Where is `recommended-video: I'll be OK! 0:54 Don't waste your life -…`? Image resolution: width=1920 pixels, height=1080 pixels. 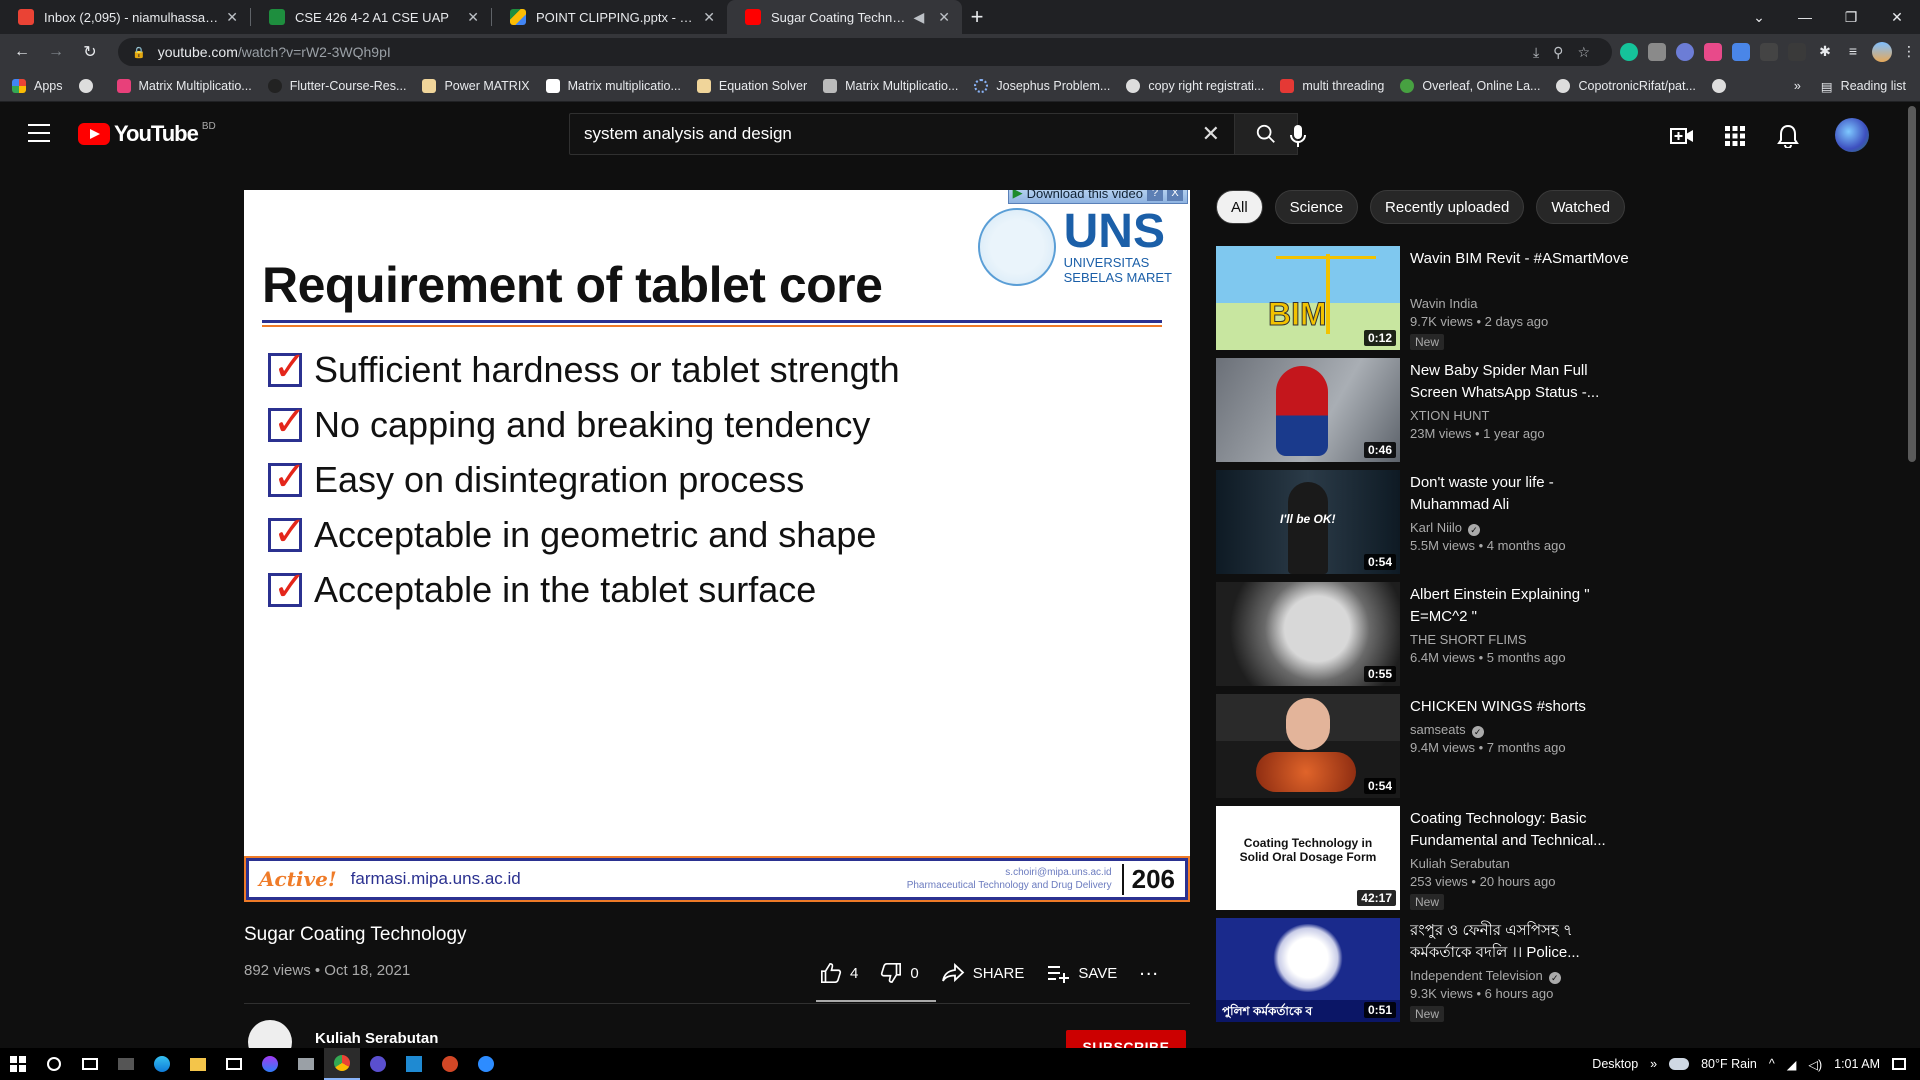 recommended-video: I'll be OK! 0:54 Don't waste your life -… is located at coordinates (1426, 526).